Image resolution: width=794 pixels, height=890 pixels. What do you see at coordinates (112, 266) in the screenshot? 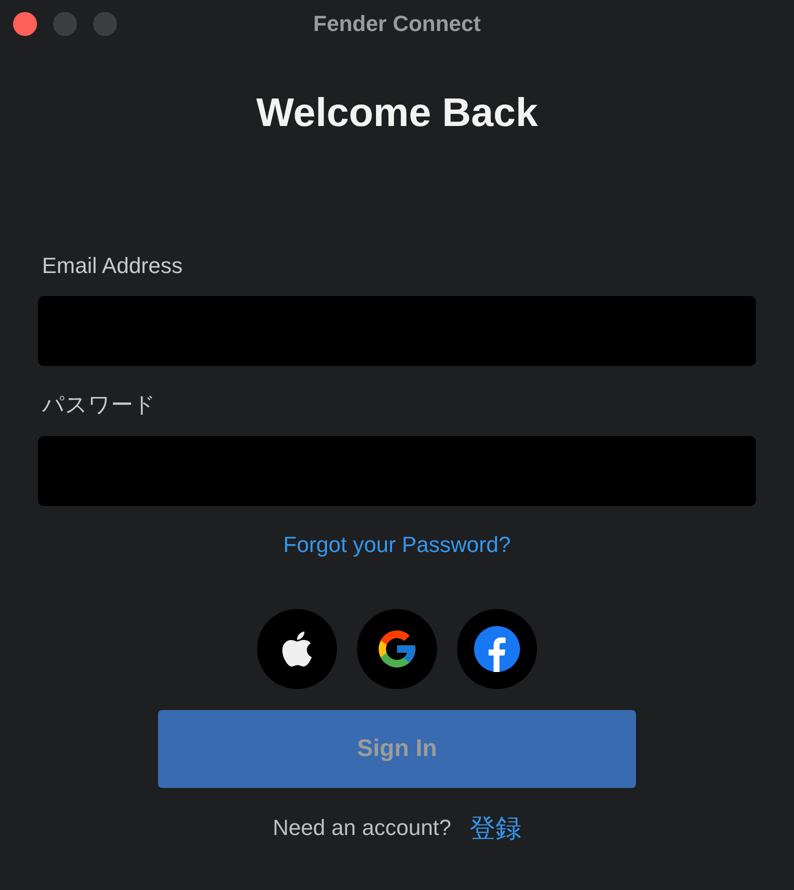
I see `field-label: Email Address` at bounding box center [112, 266].